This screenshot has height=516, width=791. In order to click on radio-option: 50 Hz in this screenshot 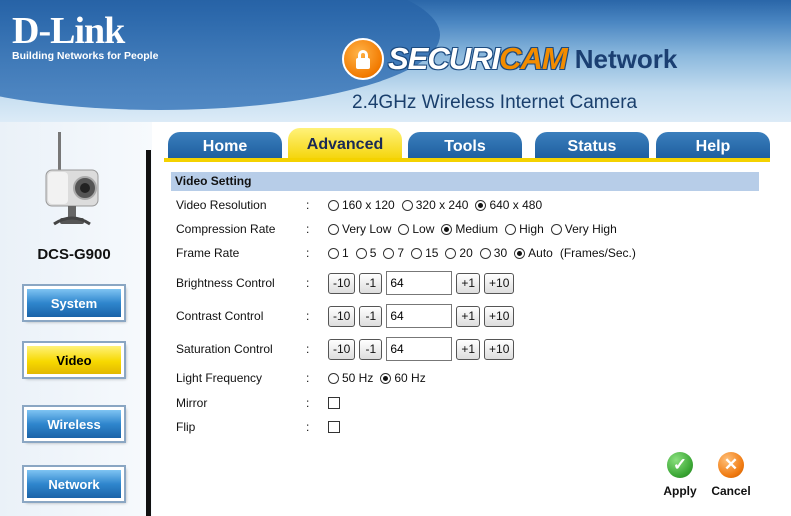, I will do `click(350, 378)`.